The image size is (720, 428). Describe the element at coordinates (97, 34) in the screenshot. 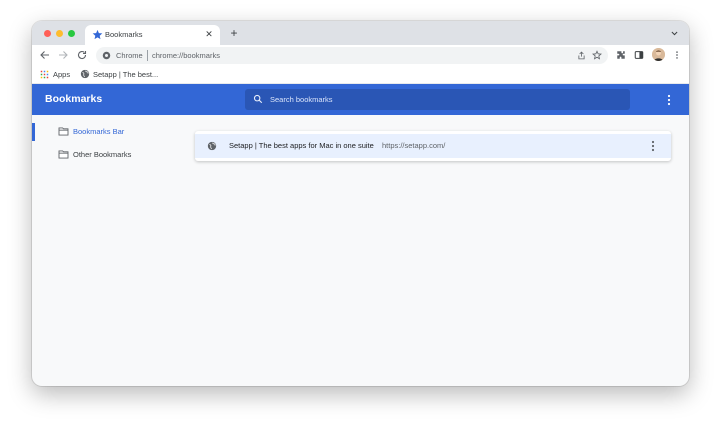

I see `star-icon` at that location.